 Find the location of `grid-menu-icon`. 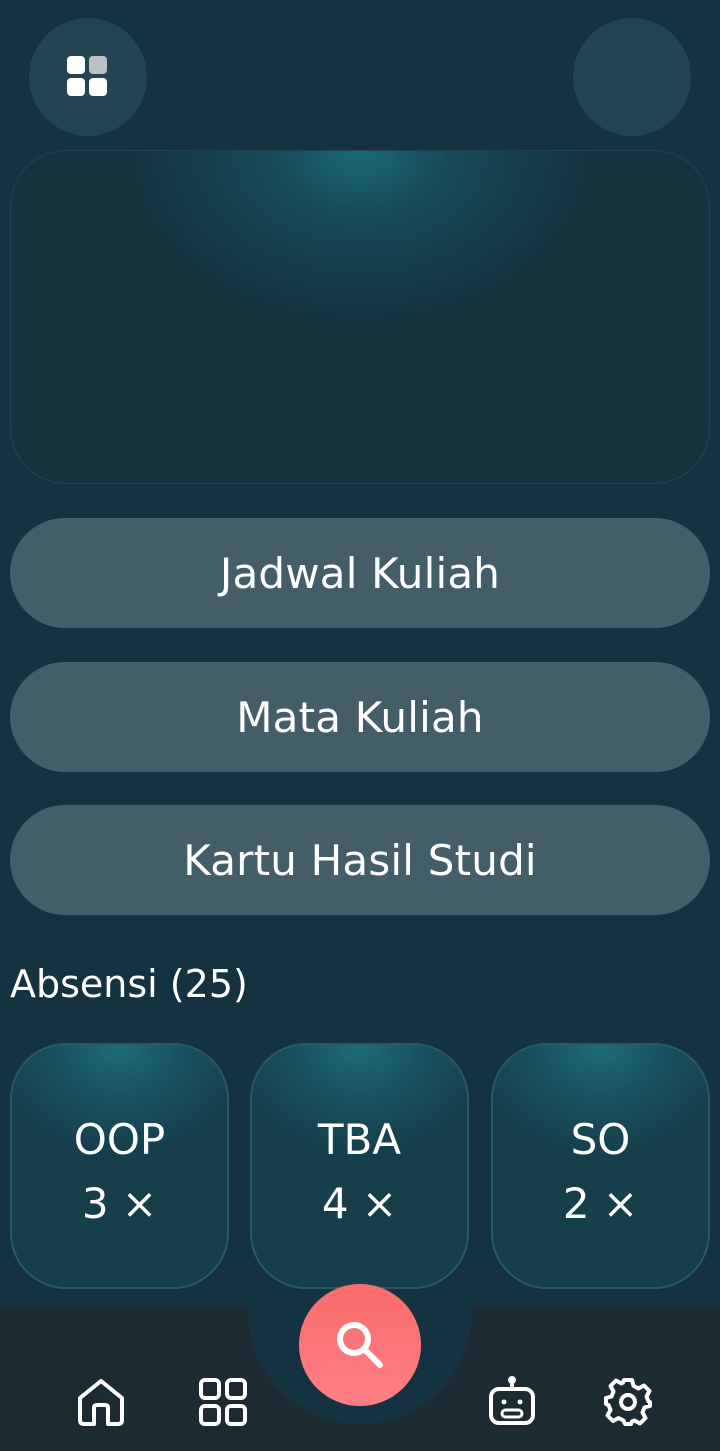

grid-menu-icon is located at coordinates (87, 76).